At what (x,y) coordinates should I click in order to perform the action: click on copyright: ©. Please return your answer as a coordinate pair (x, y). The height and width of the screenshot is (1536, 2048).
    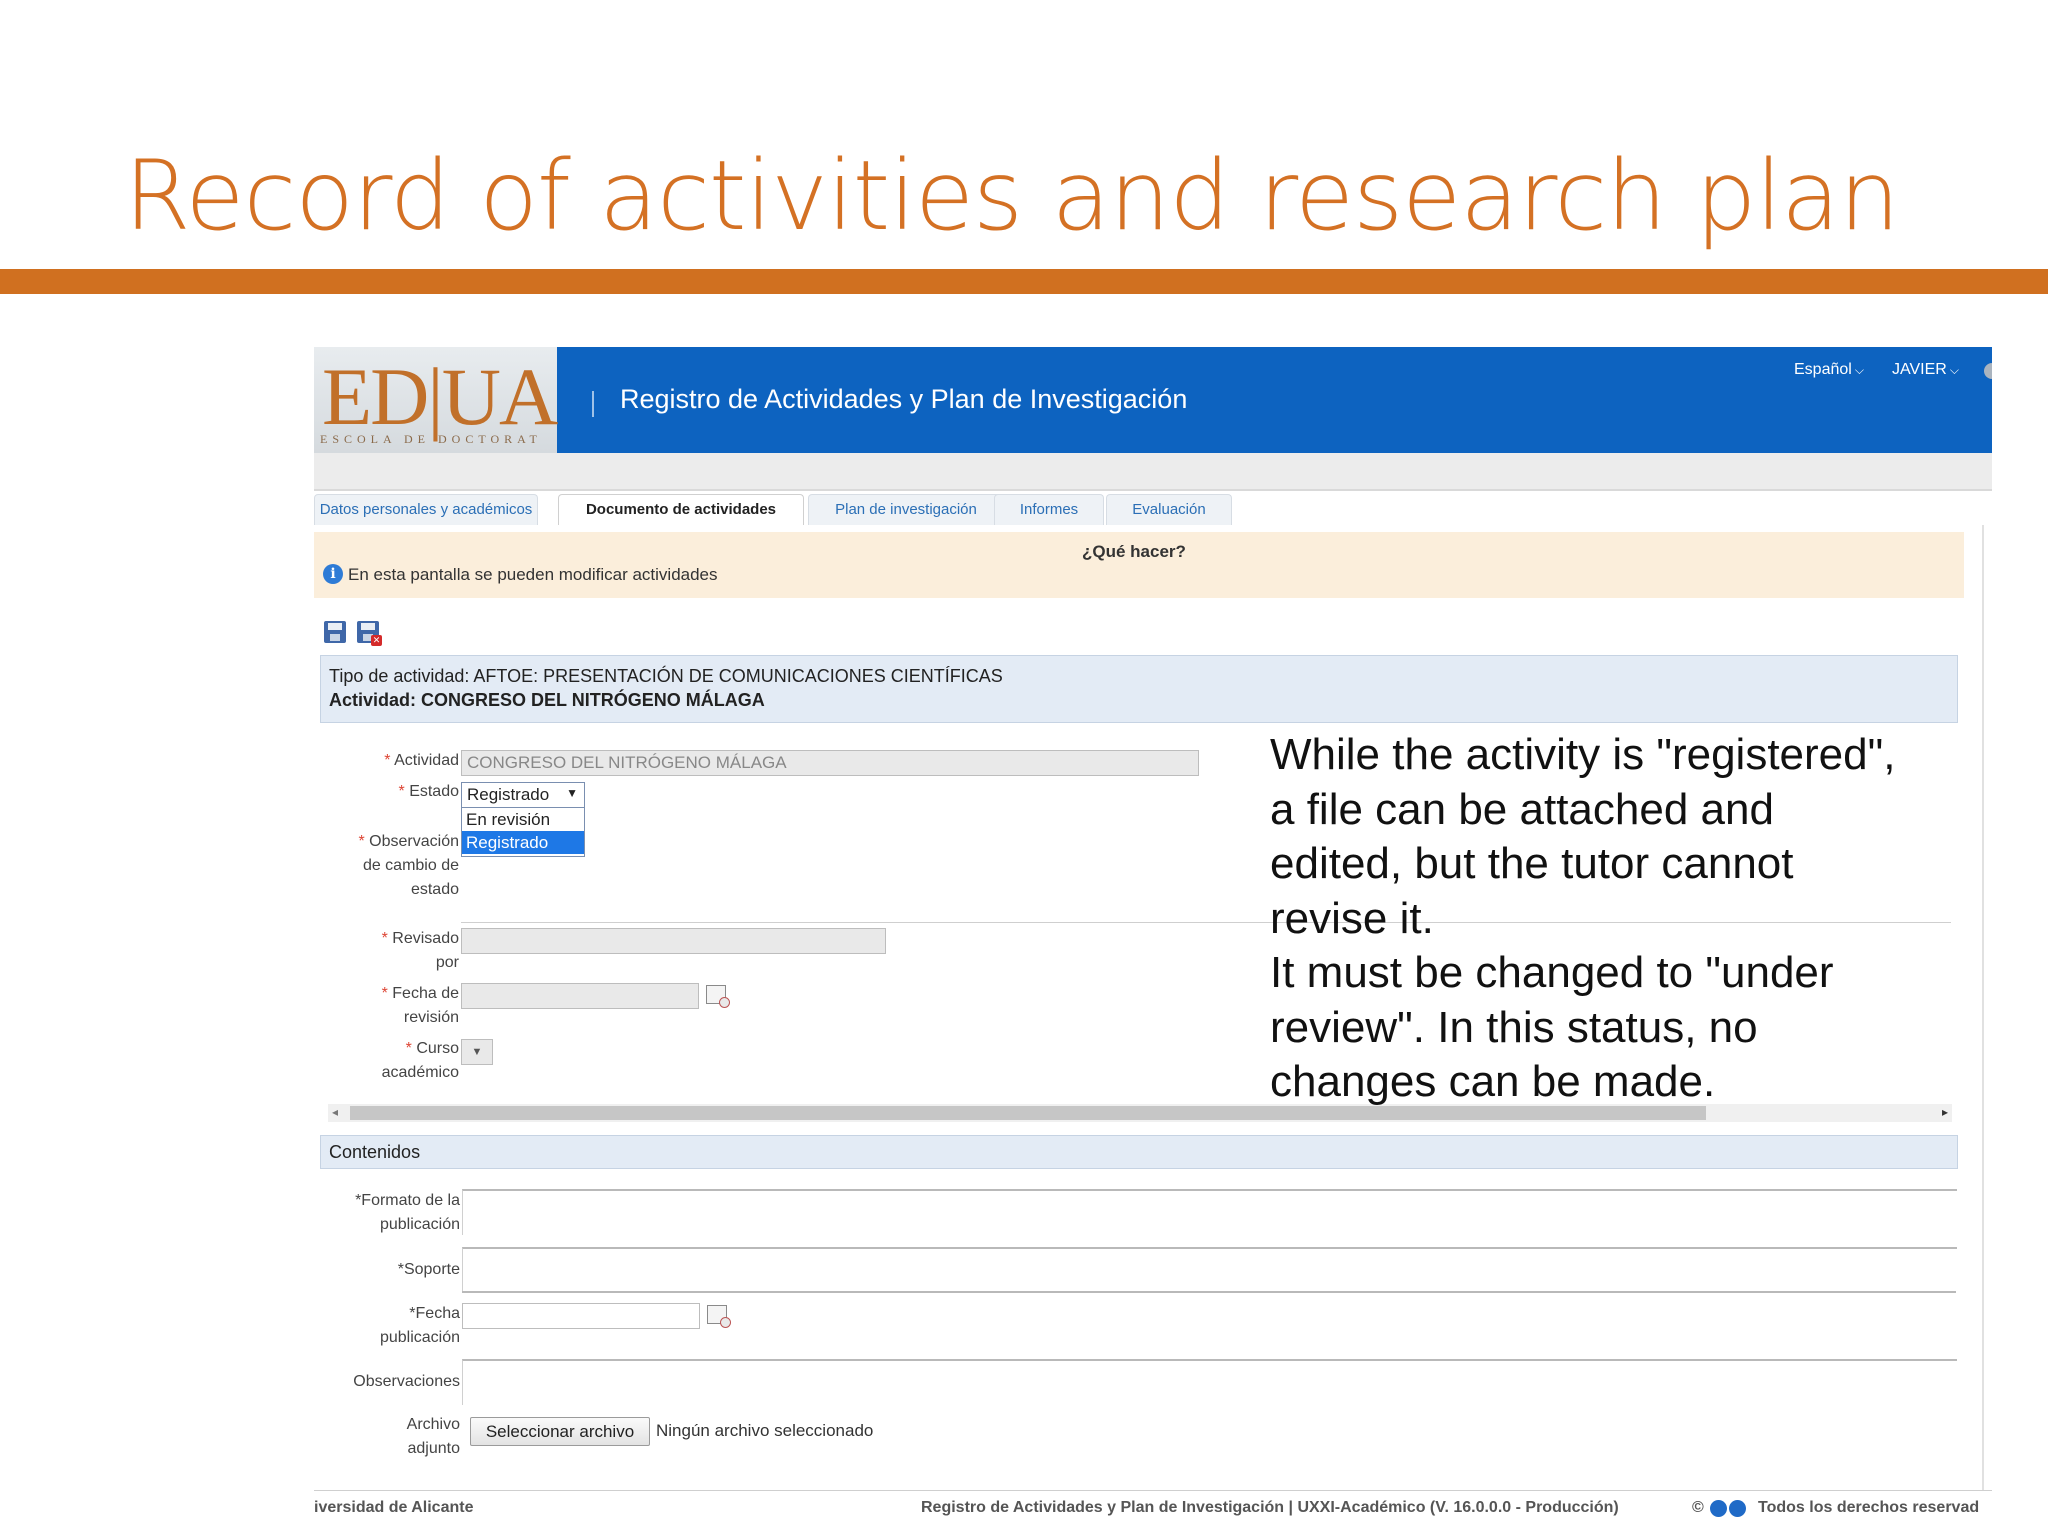
    Looking at the image, I should click on (1698, 1507).